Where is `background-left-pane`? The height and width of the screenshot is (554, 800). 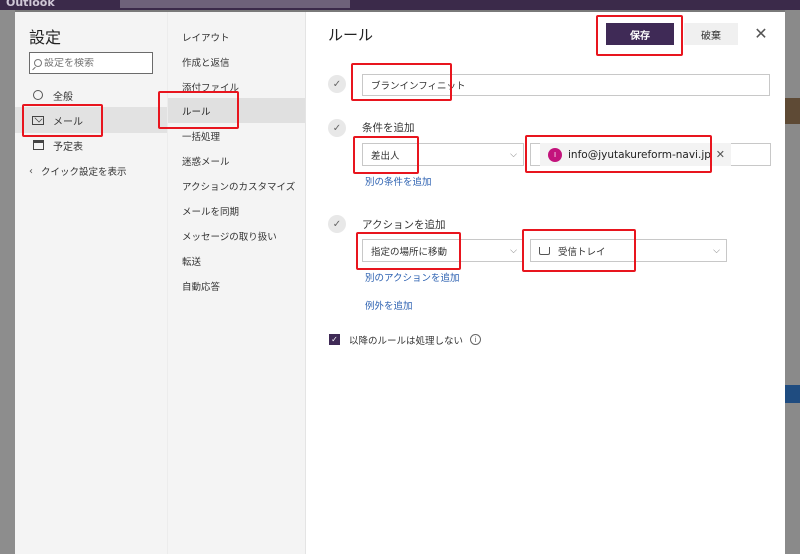
background-left-pane is located at coordinates (7, 282).